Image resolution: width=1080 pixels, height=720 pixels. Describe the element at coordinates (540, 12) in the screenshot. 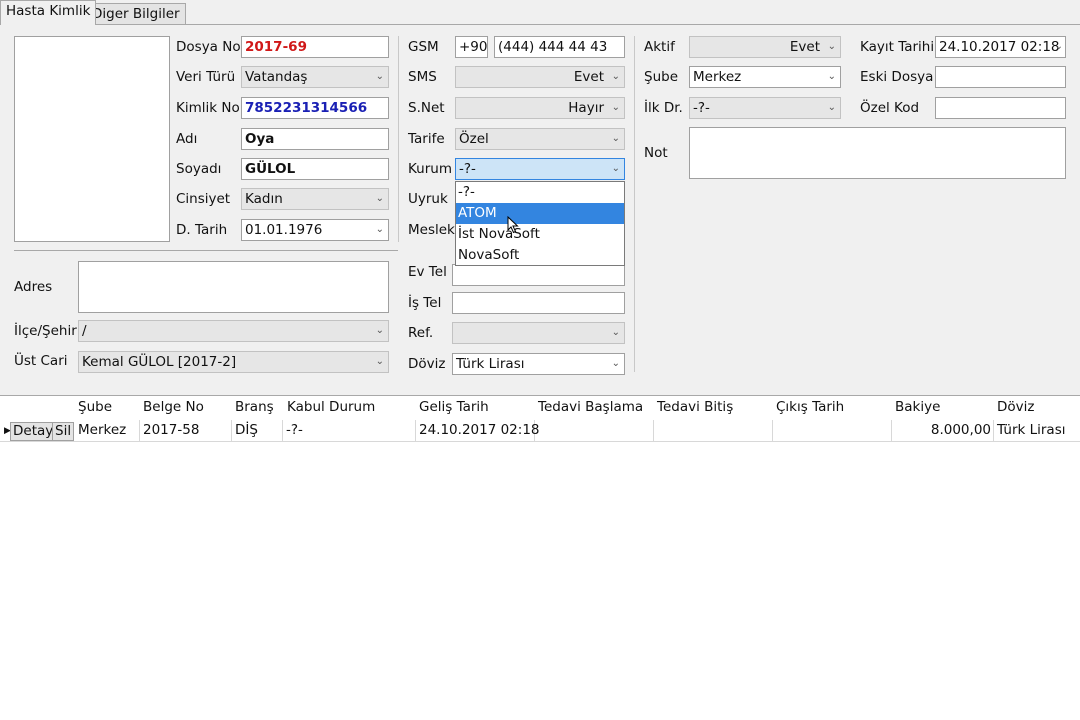

I see `tab-strip: Hasta Kimlik Diger Bilgiler` at that location.